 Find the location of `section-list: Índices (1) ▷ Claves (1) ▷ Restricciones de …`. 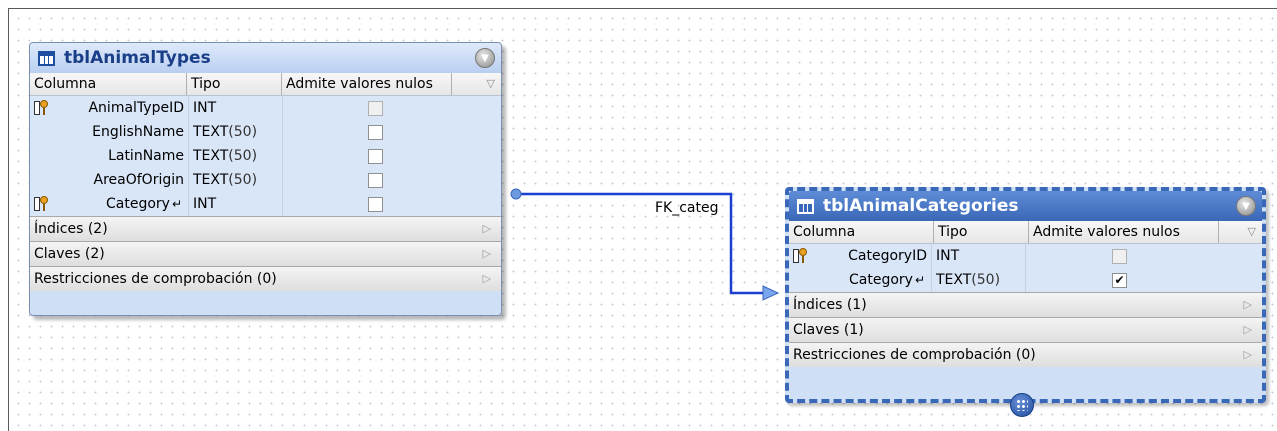

section-list: Índices (1) ▷ Claves (1) ▷ Restricciones de … is located at coordinates (1025, 329).